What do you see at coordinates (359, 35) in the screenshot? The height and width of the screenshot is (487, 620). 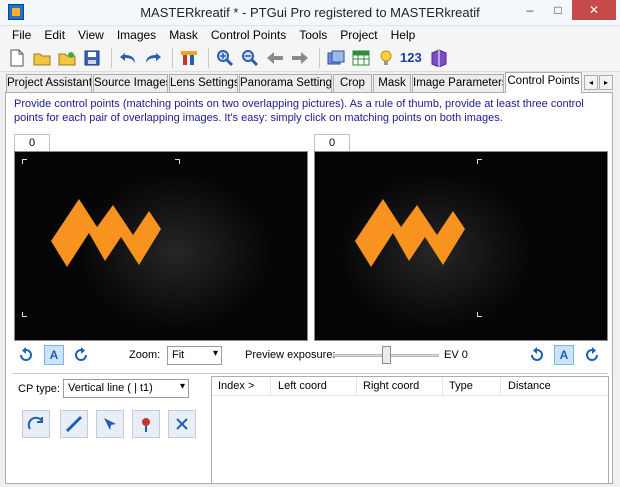 I see `menu-project: Project` at bounding box center [359, 35].